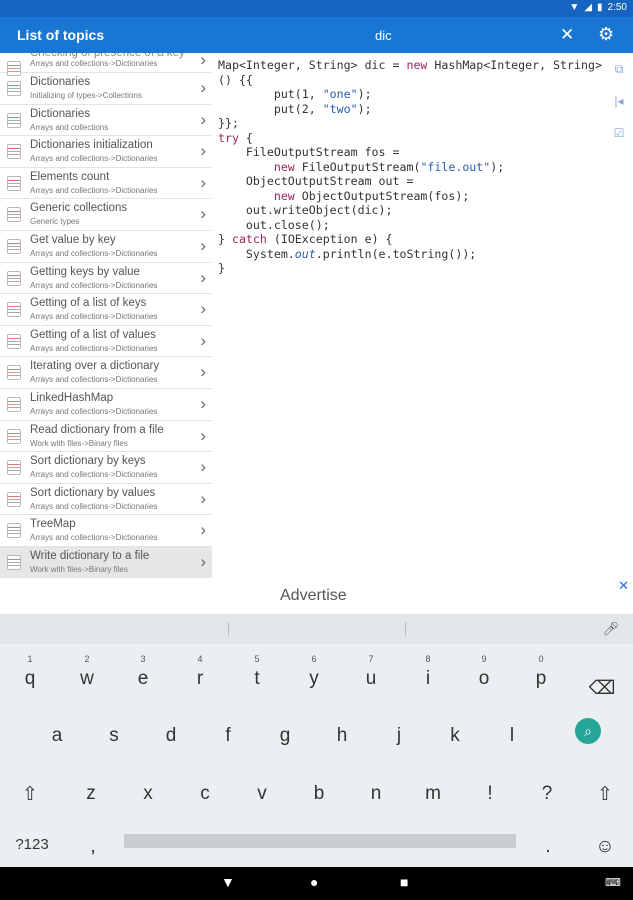 The height and width of the screenshot is (900, 633). I want to click on key-question: ?, so click(547, 791).